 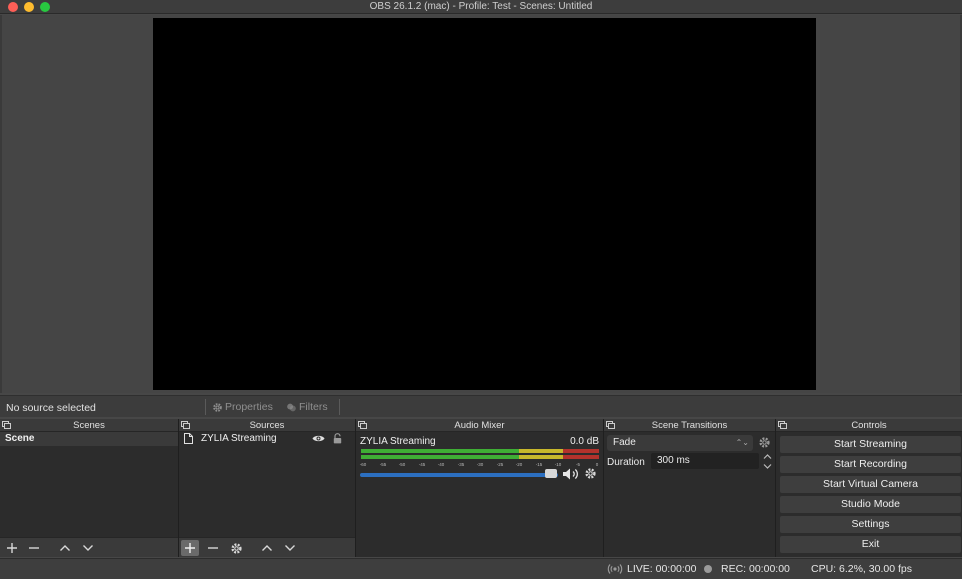 I want to click on scene-name: Scene, so click(x=20, y=438).